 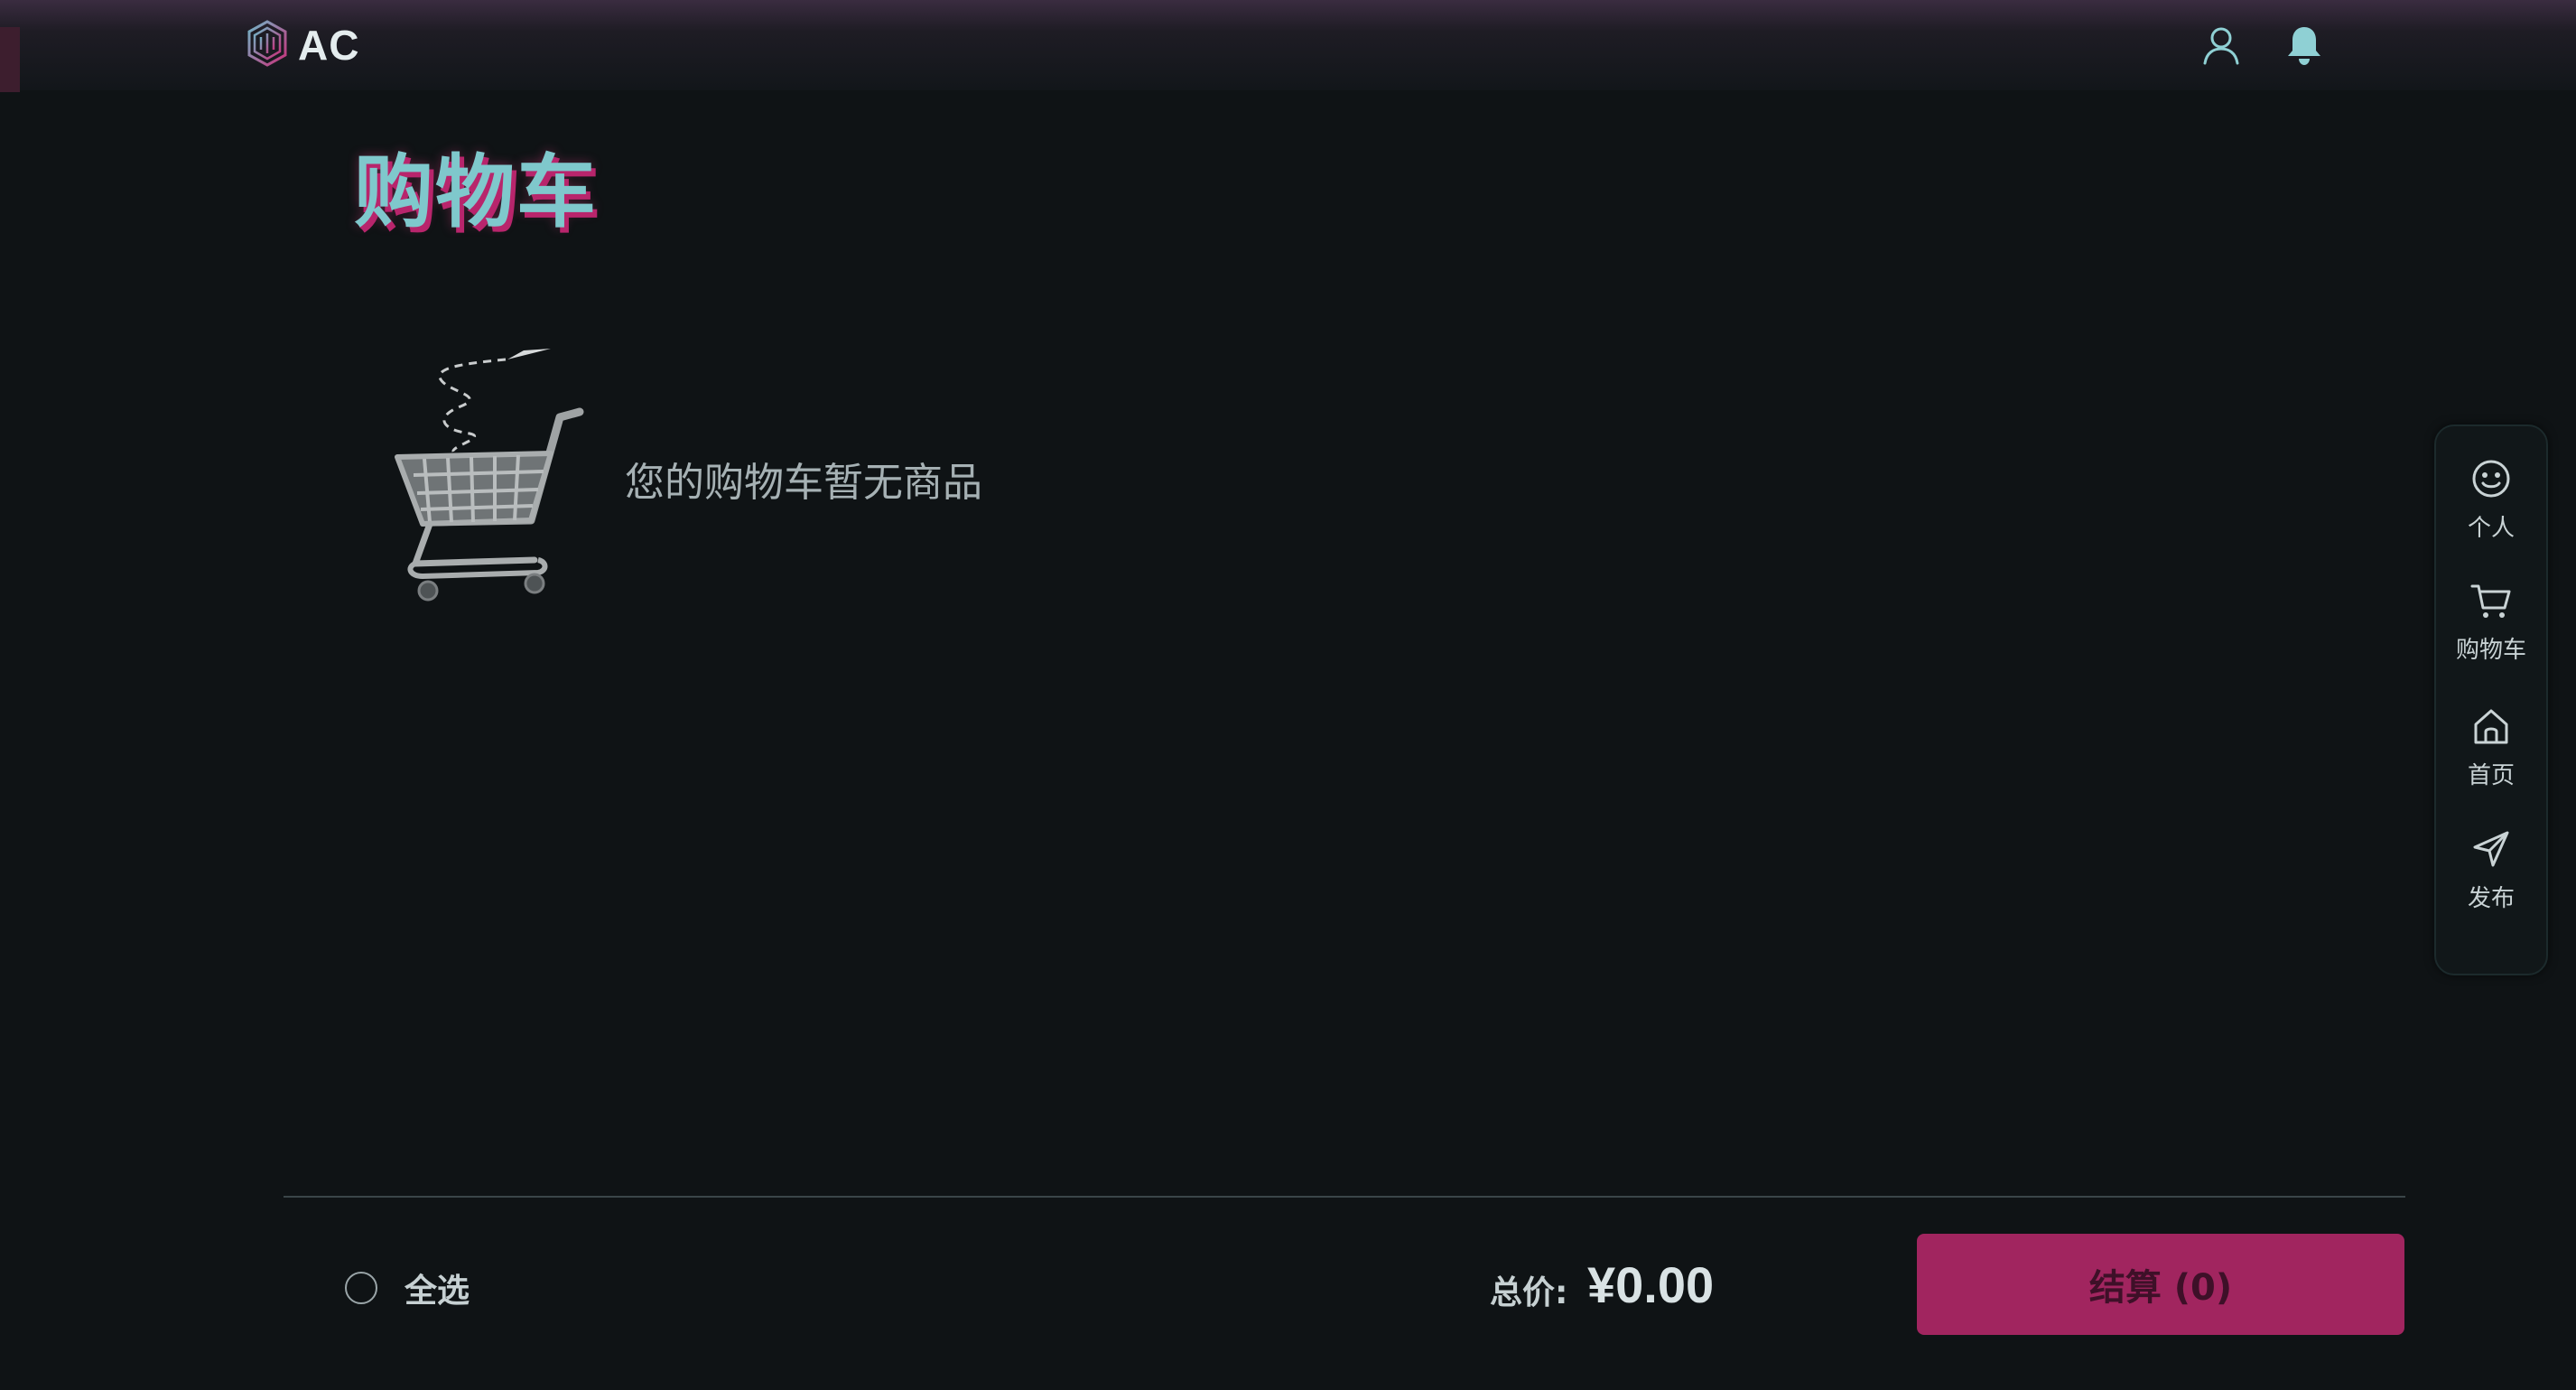 I want to click on sidenav-item-home: 首页, so click(x=2491, y=748).